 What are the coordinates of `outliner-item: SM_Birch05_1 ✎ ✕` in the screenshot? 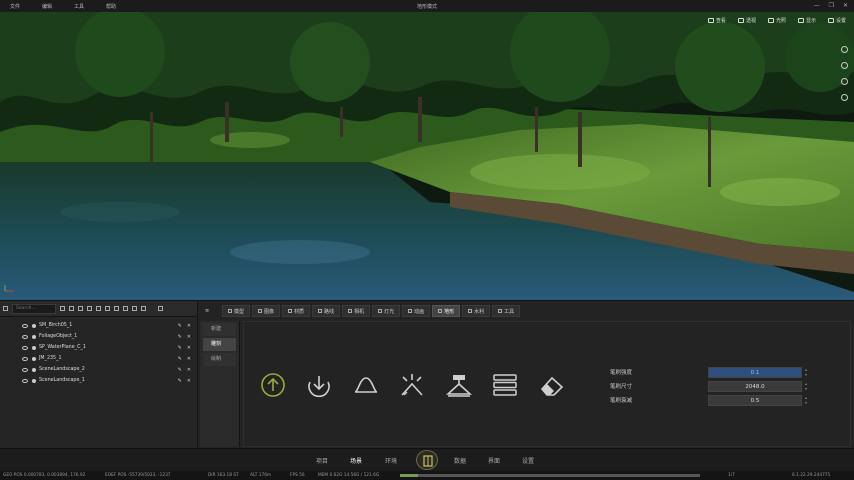 It's located at (98, 325).